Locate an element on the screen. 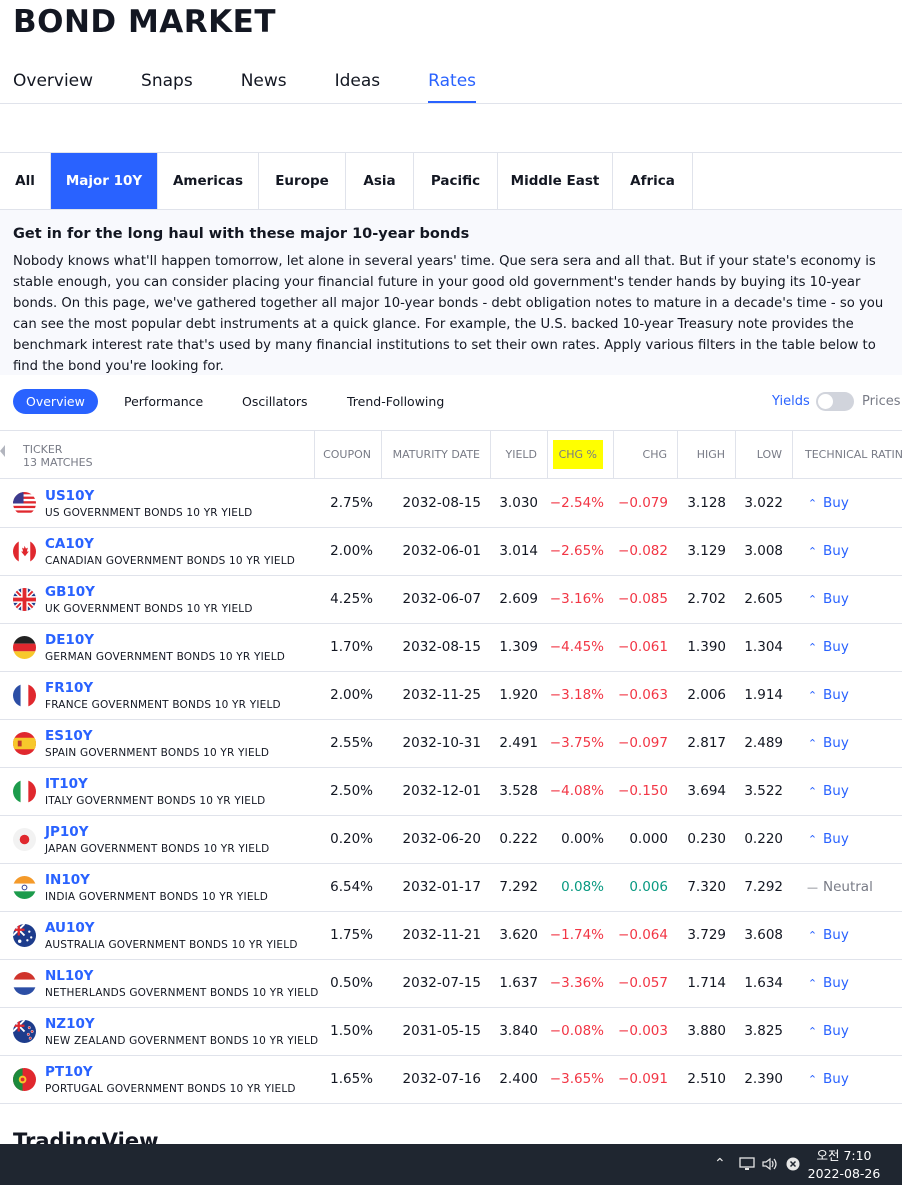 The image size is (902, 1185). ticker-description: ITALY GOVERNMENT BONDS 10 YR YIELD is located at coordinates (155, 801).